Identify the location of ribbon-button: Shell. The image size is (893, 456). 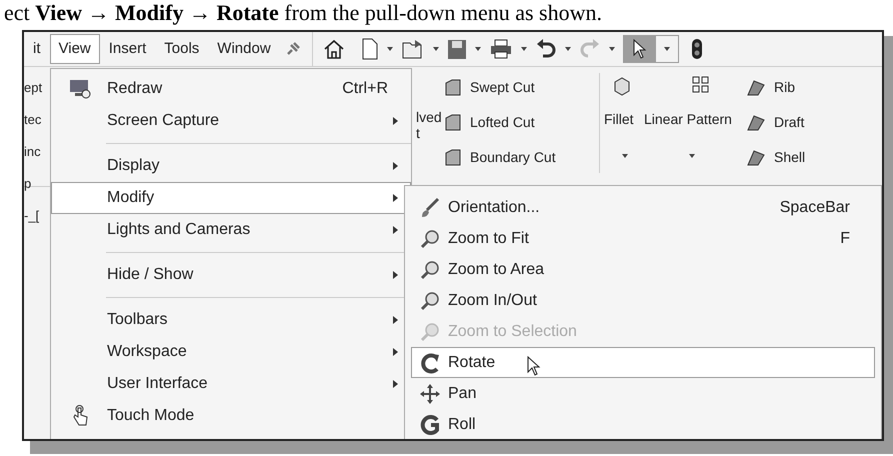
(790, 157).